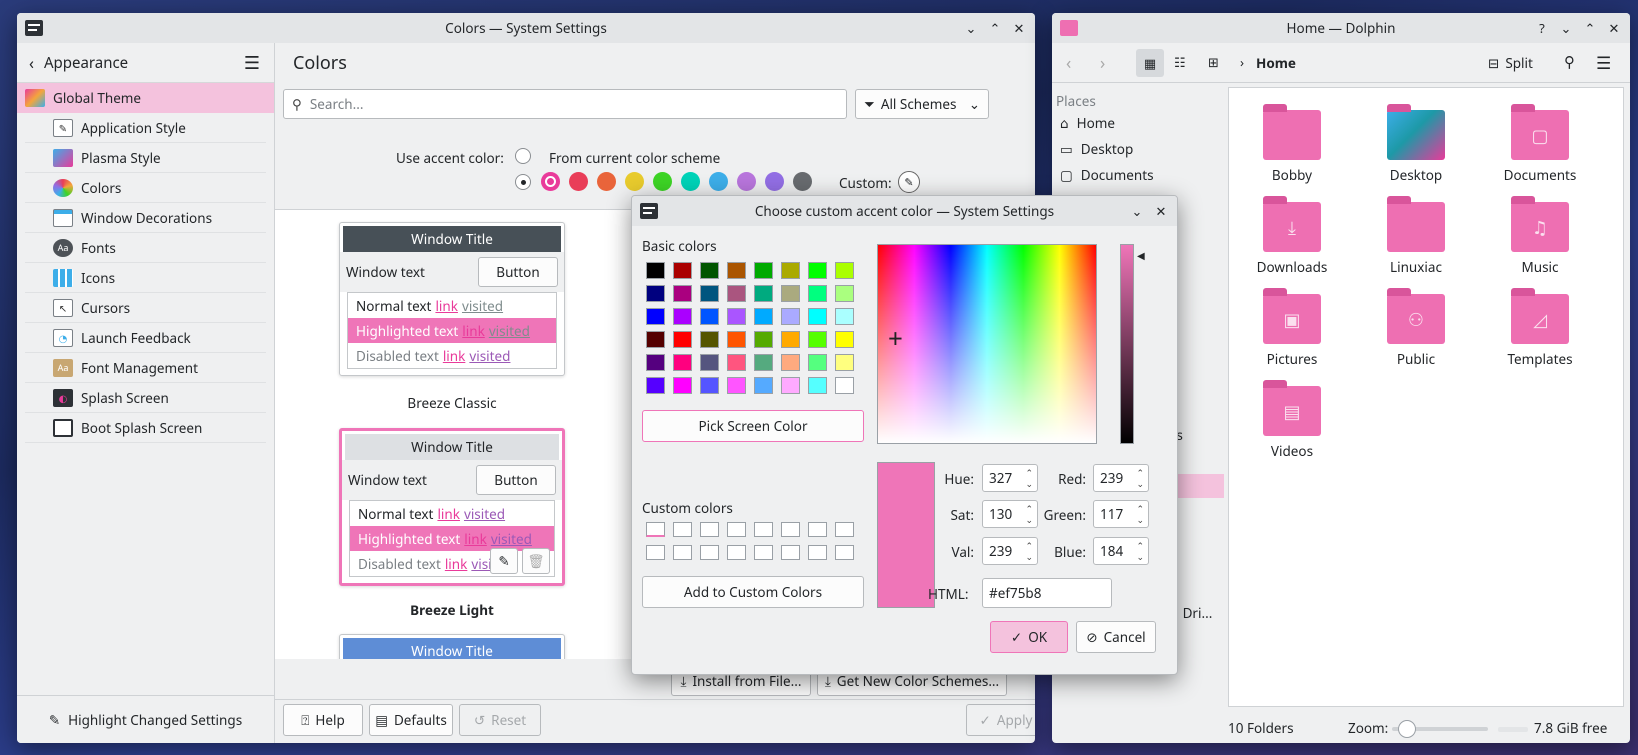 Image resolution: width=1638 pixels, height=755 pixels. What do you see at coordinates (1029, 637) in the screenshot?
I see `ok-button: ✓ OK` at bounding box center [1029, 637].